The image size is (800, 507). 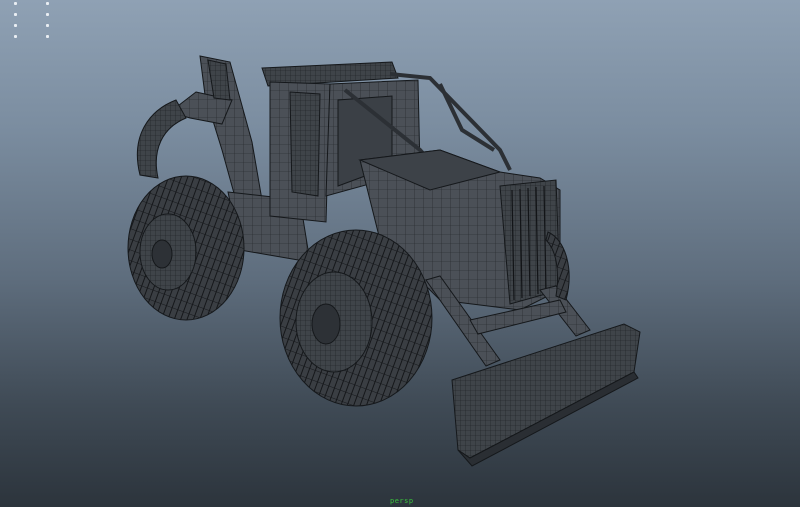 What do you see at coordinates (186, 248) in the screenshot?
I see `rear-wheel` at bounding box center [186, 248].